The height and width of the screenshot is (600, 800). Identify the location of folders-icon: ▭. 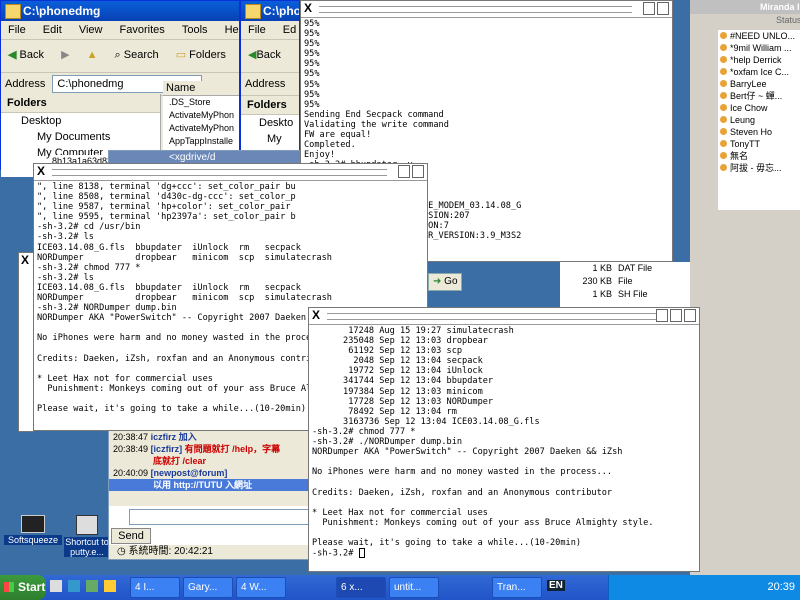
(181, 55).